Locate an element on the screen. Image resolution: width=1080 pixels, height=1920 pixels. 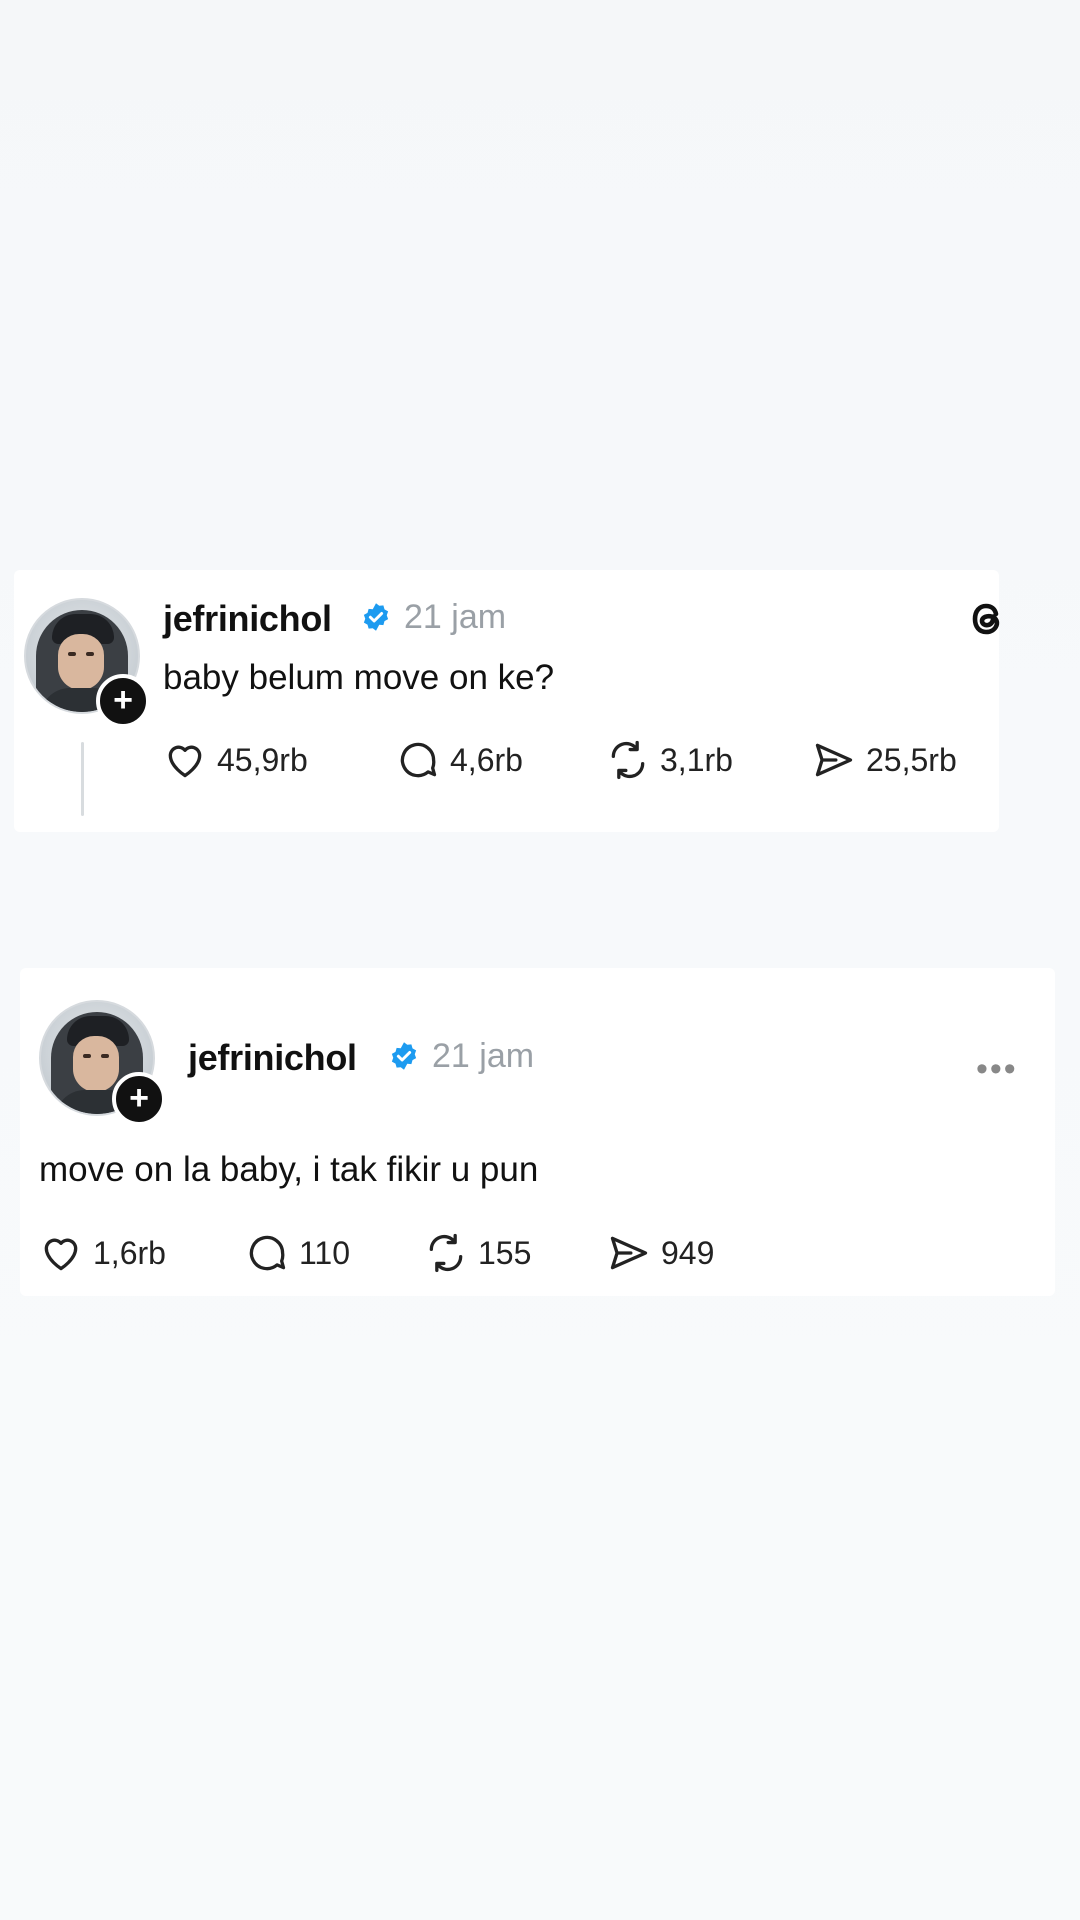
like-button-1: 45,9rb is located at coordinates (235, 760).